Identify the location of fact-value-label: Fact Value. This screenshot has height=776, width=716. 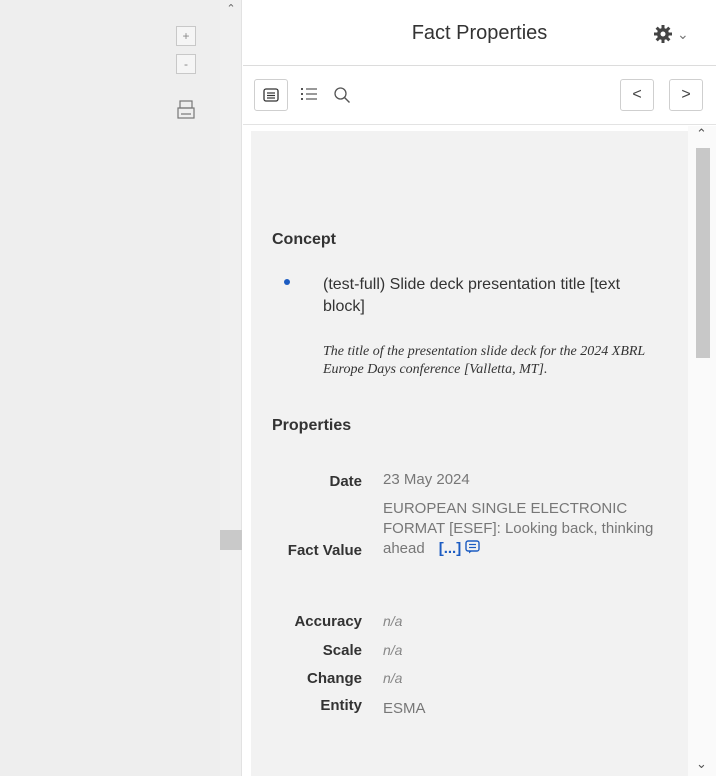
(324, 550).